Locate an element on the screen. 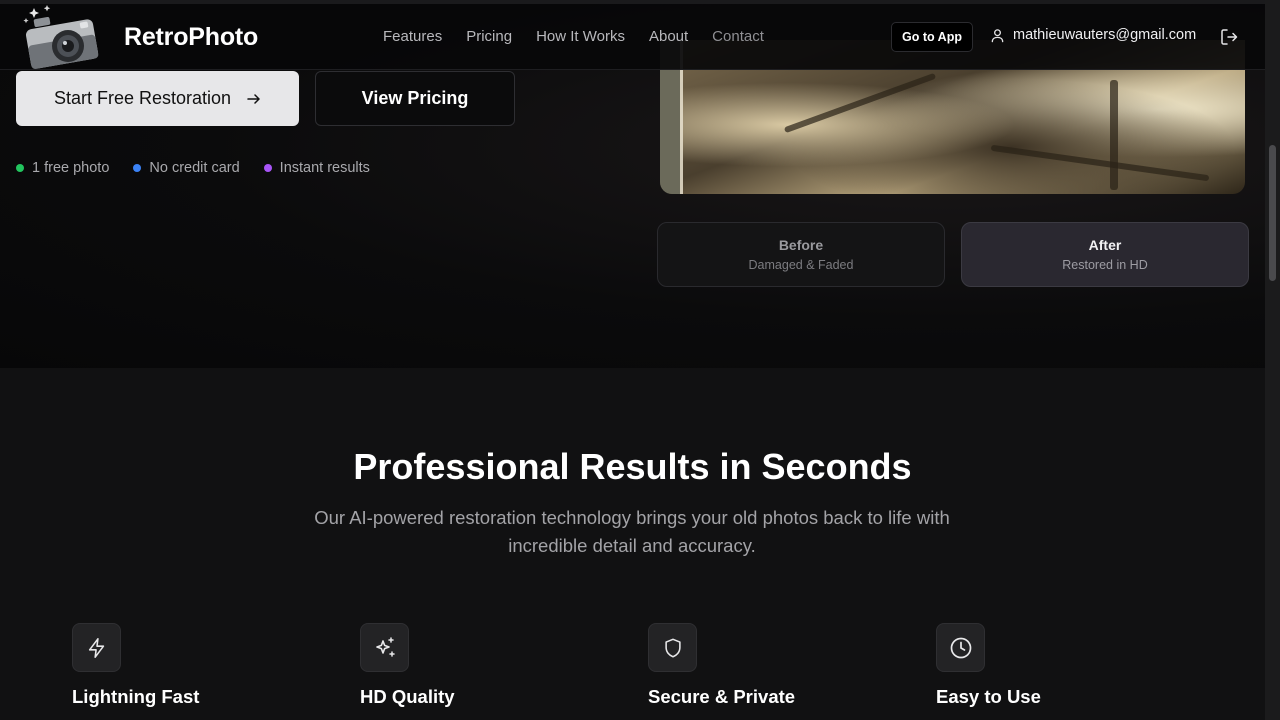  perk-item: 1 free photo is located at coordinates (62, 168).